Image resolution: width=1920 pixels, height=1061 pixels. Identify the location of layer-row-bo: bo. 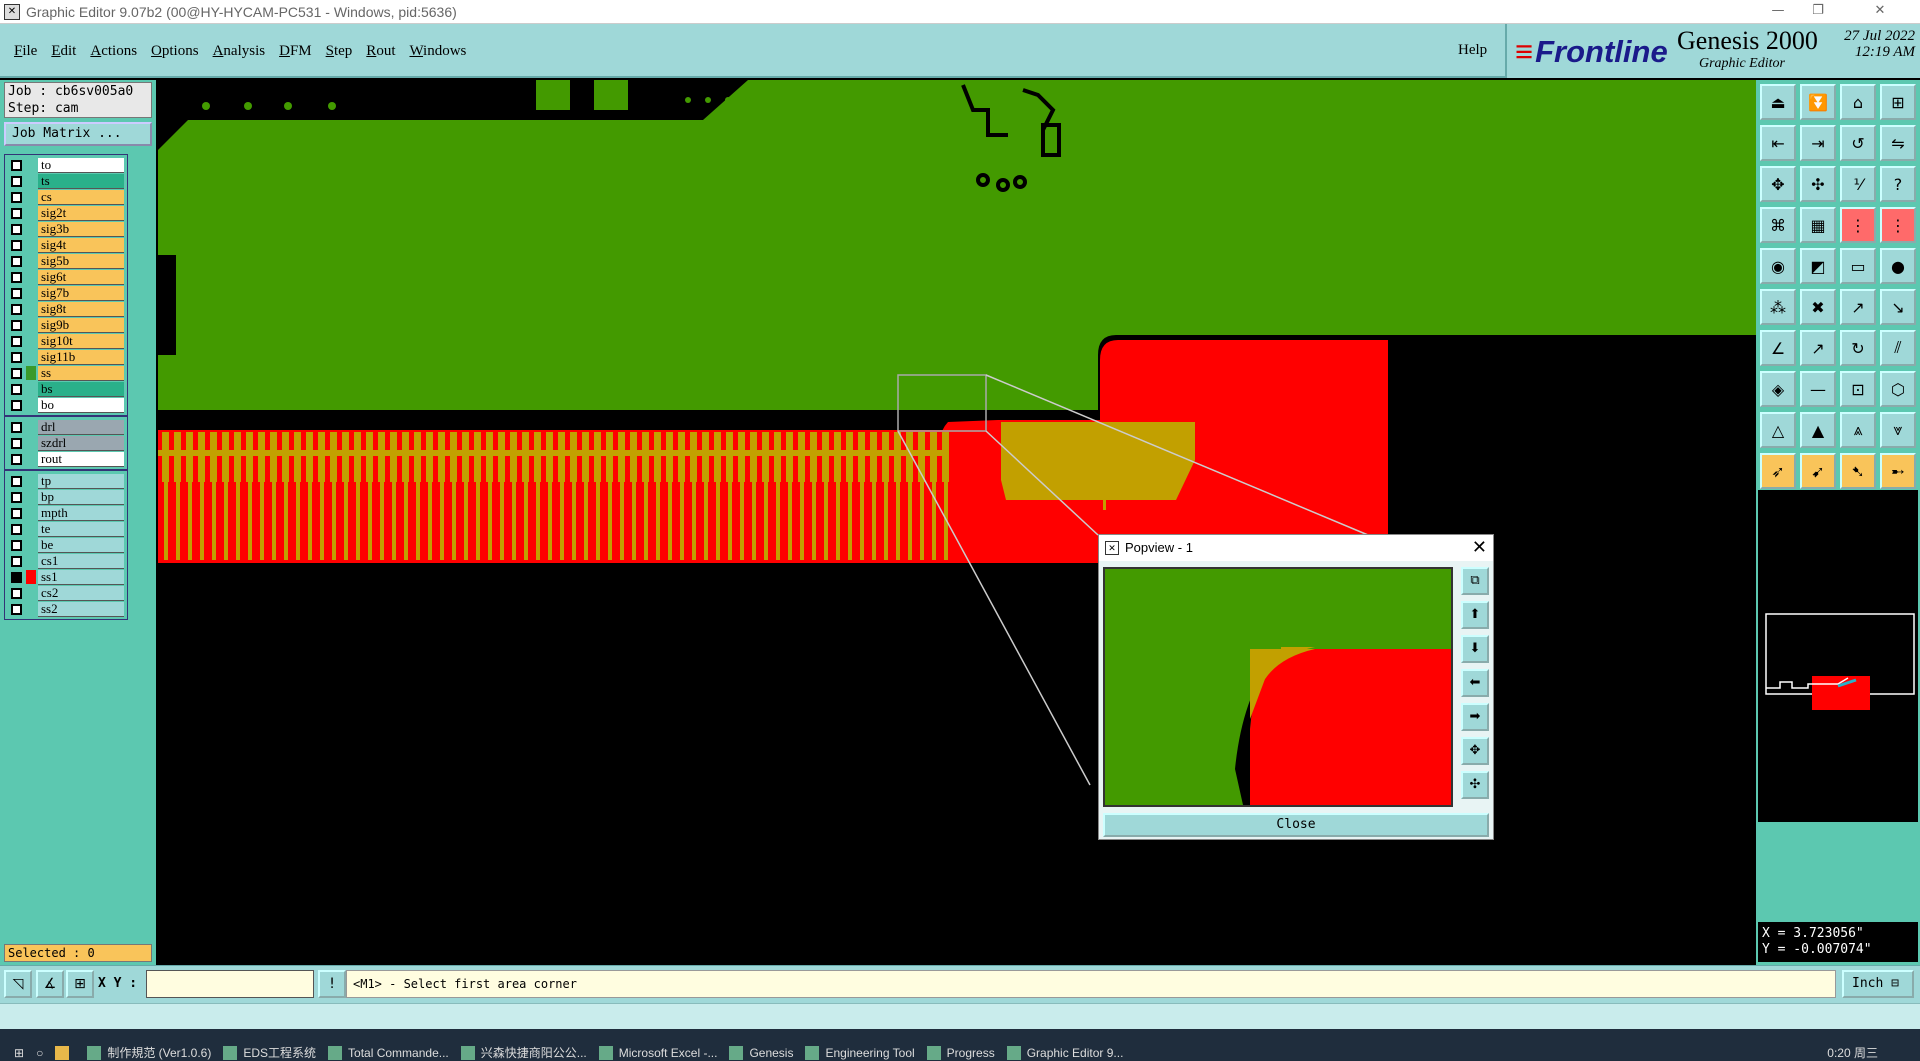
(66, 405).